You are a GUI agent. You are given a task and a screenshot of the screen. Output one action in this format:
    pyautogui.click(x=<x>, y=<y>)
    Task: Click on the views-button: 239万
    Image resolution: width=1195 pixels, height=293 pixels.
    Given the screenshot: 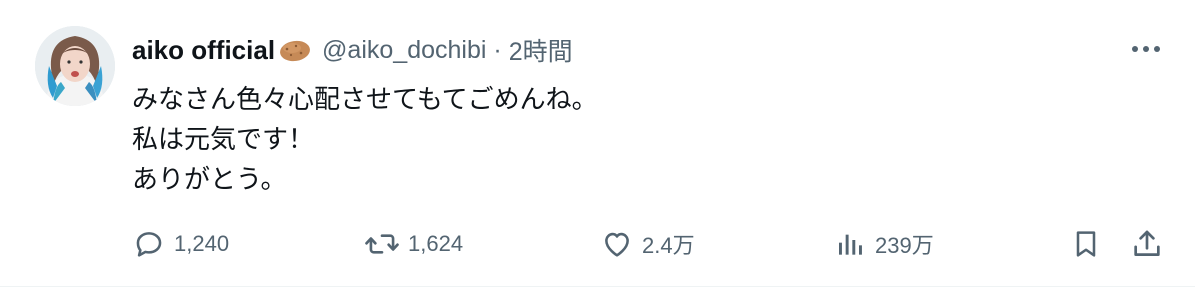 What is the action you would take?
    pyautogui.click(x=884, y=244)
    